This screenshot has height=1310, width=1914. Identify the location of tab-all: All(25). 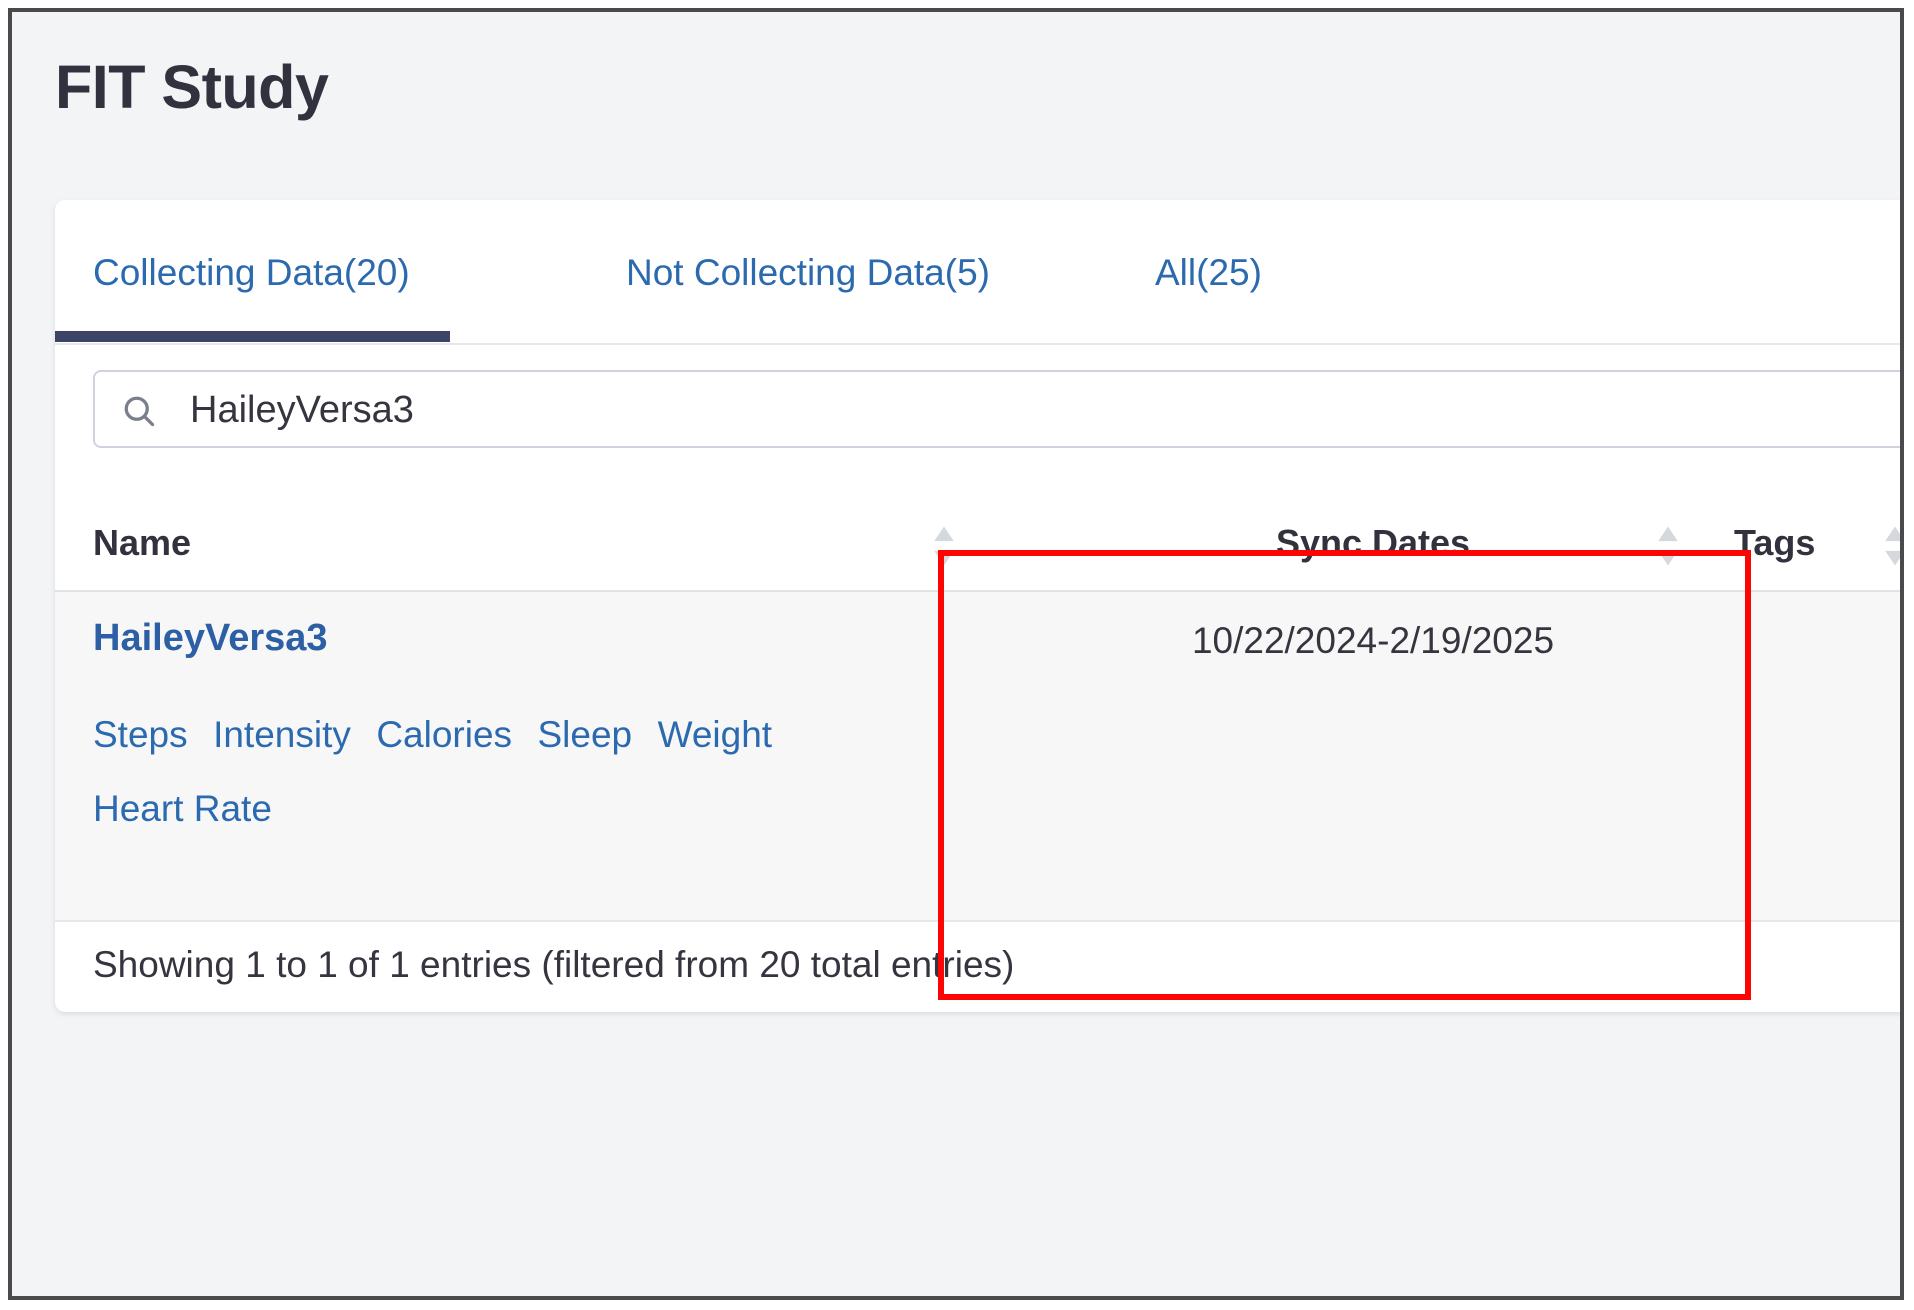
(1208, 273).